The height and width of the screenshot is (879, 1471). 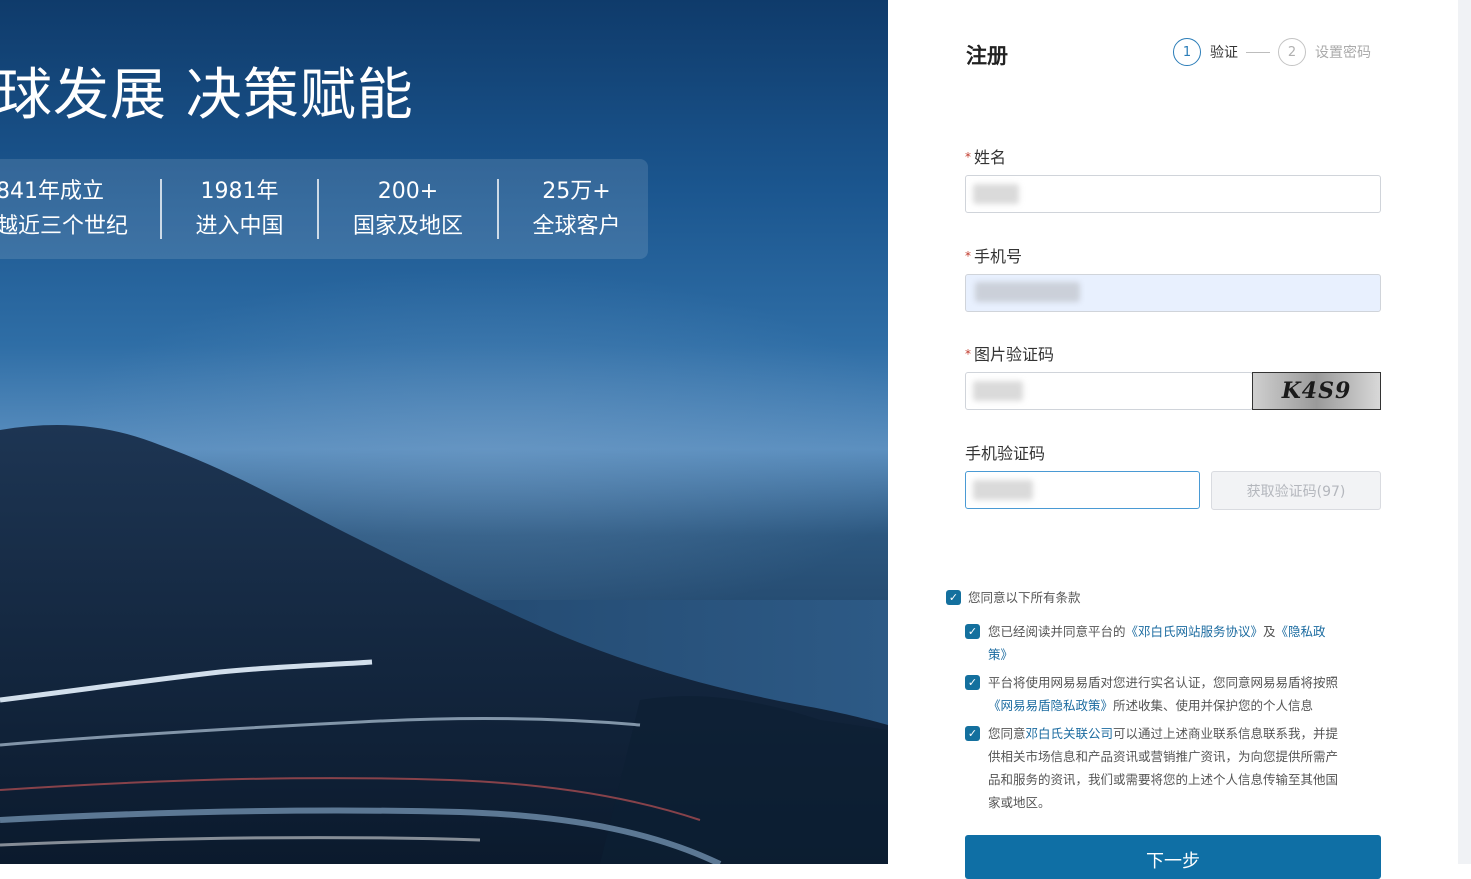 What do you see at coordinates (953, 597) in the screenshot?
I see `agree-all-checkbox: ✓` at bounding box center [953, 597].